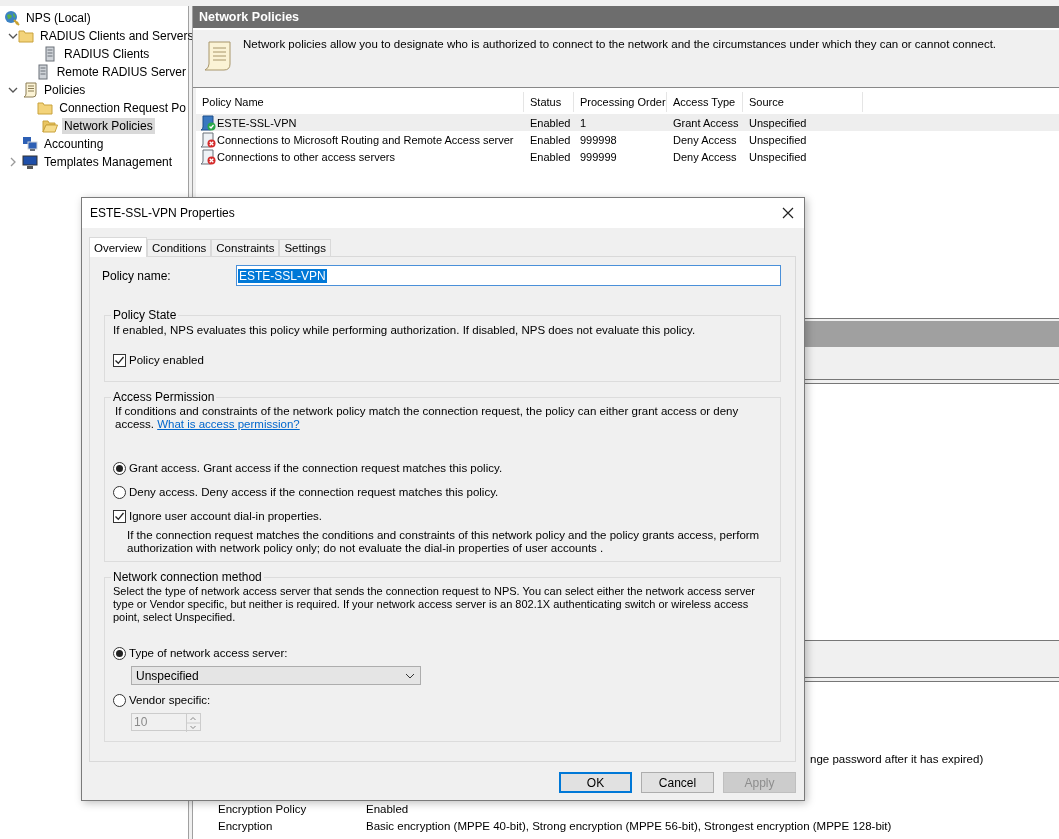 The width and height of the screenshot is (1059, 839). What do you see at coordinates (677, 782) in the screenshot?
I see `dialog-button: Cancel` at bounding box center [677, 782].